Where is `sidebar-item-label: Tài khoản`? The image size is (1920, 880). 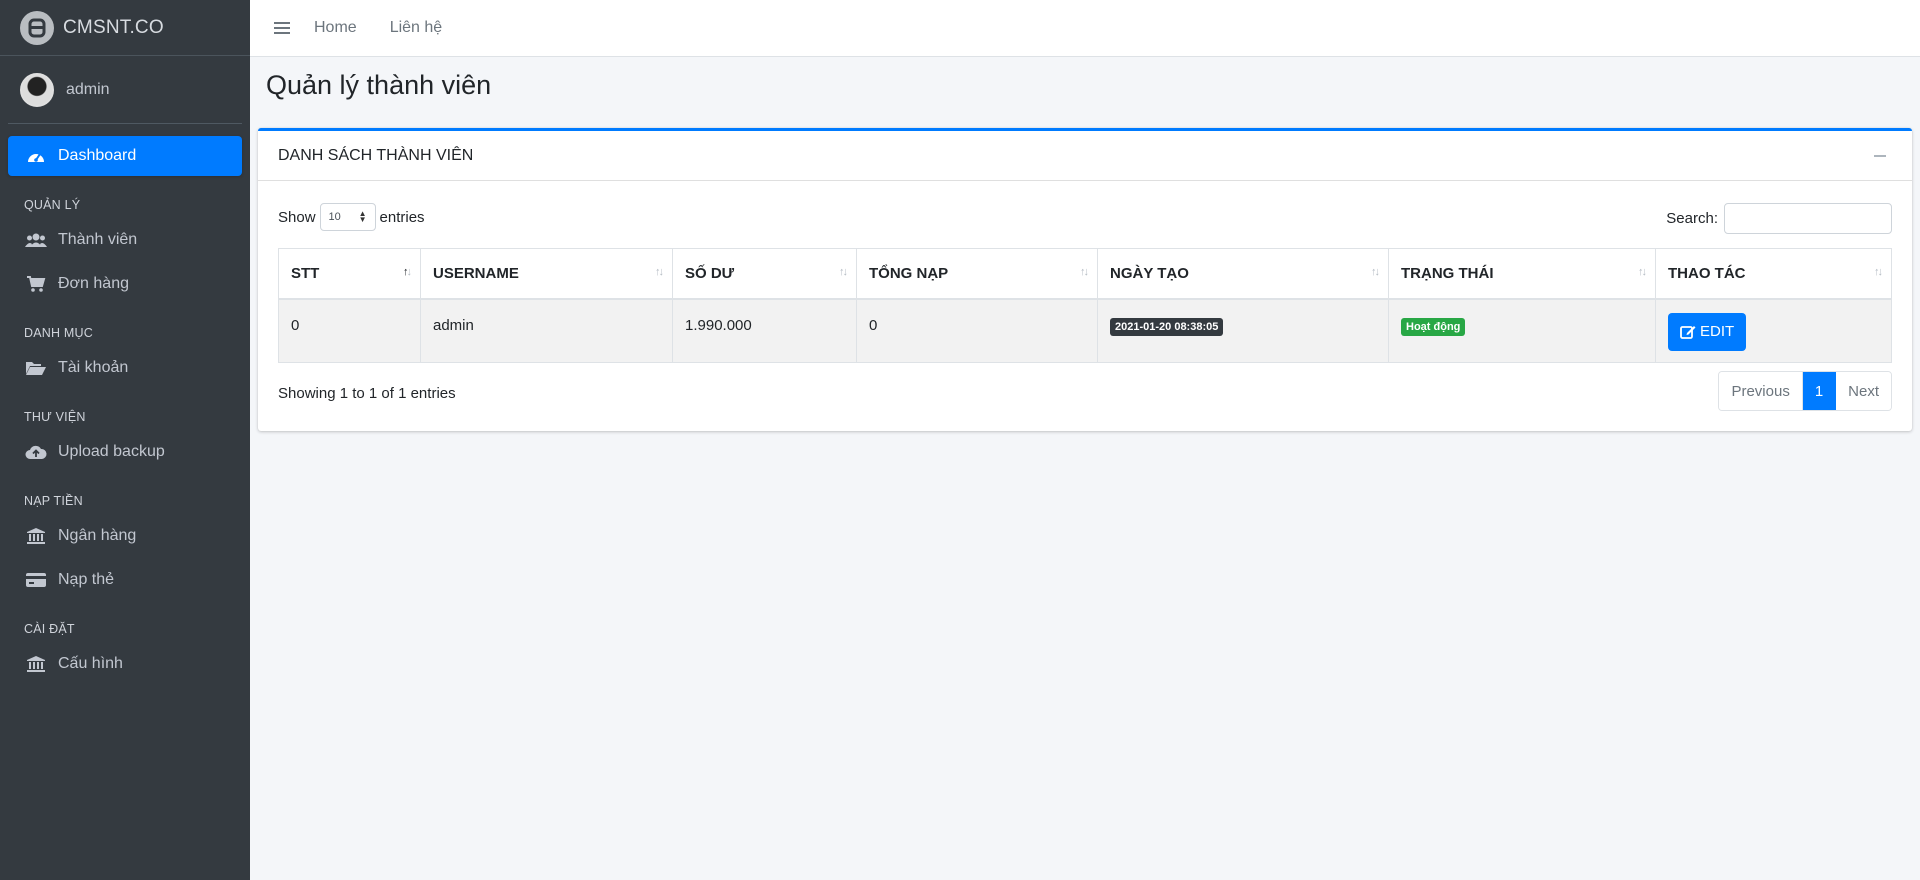
sidebar-item-label: Tài khoản is located at coordinates (93, 367).